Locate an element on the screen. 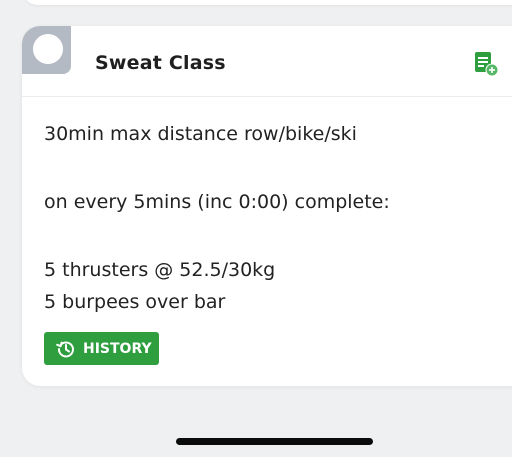 This screenshot has height=457, width=512. history-icon is located at coordinates (65, 348).